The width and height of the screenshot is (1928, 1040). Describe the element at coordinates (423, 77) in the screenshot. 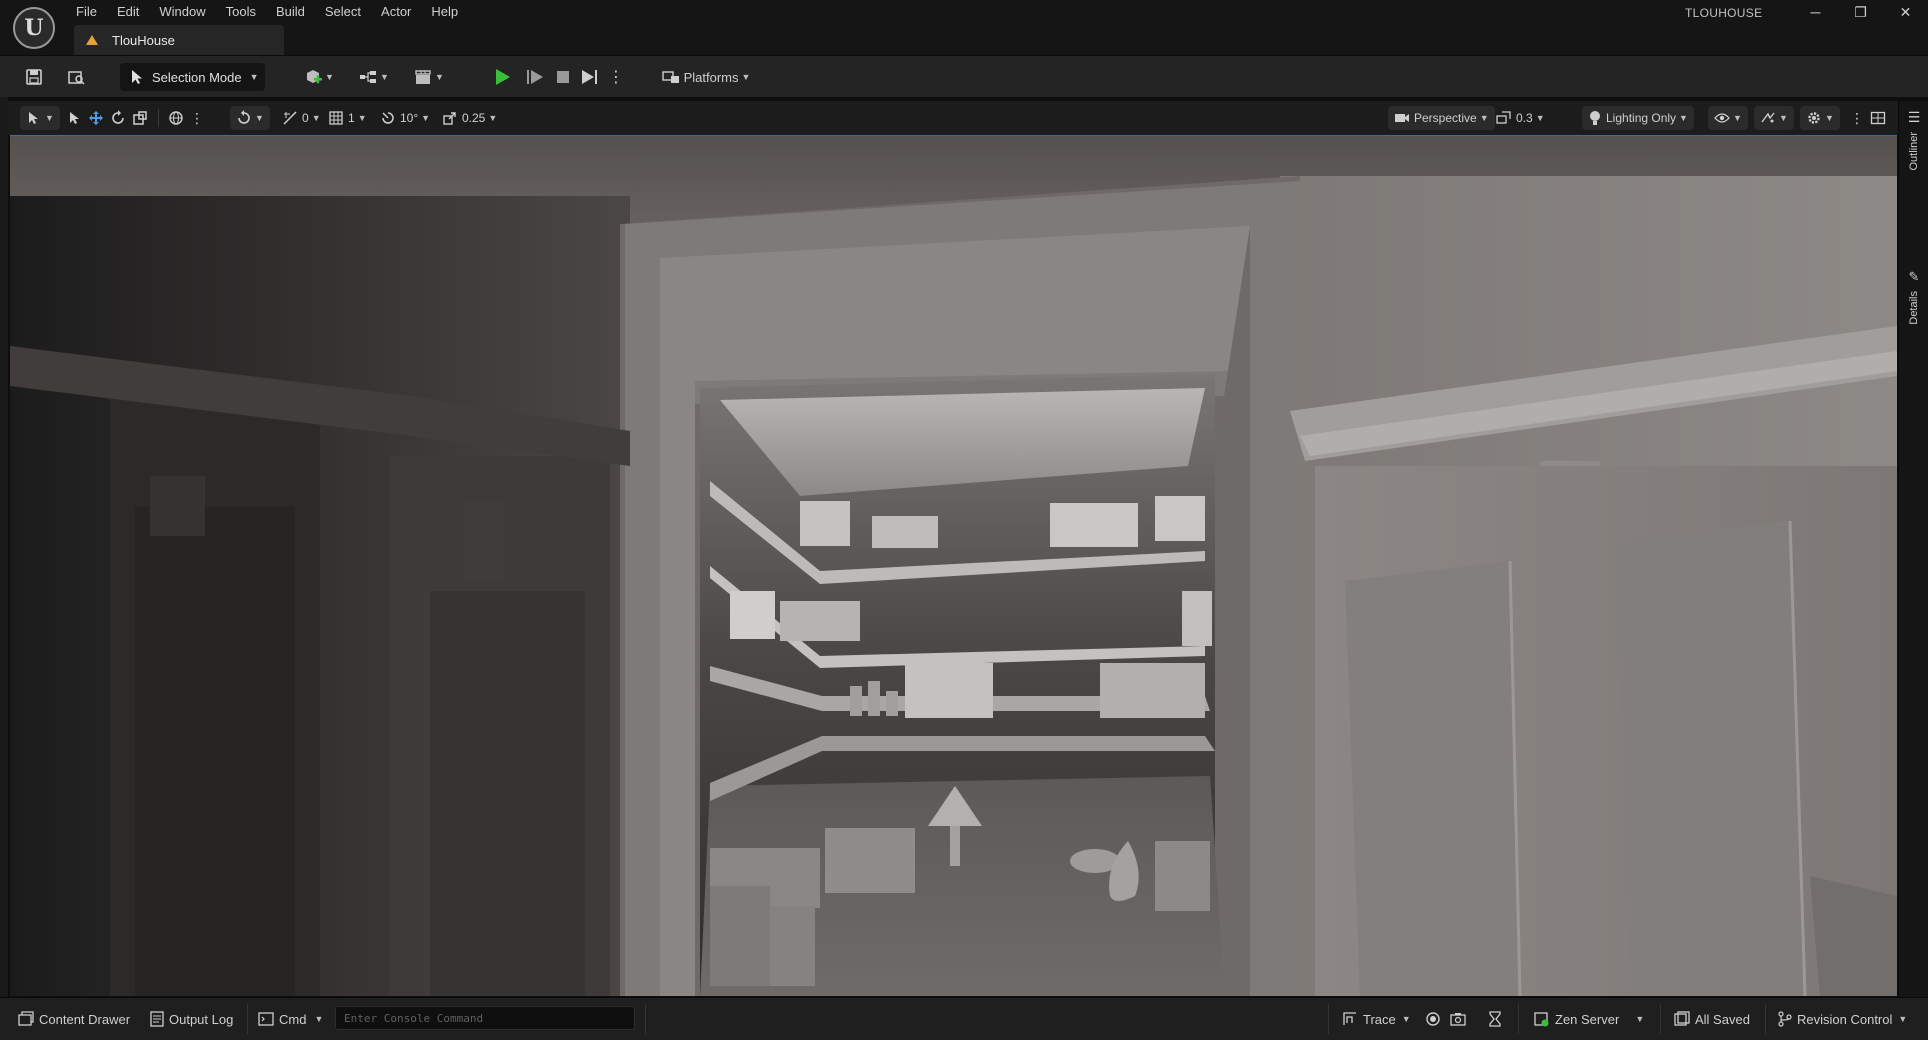

I see `clapperboard-icon` at that location.